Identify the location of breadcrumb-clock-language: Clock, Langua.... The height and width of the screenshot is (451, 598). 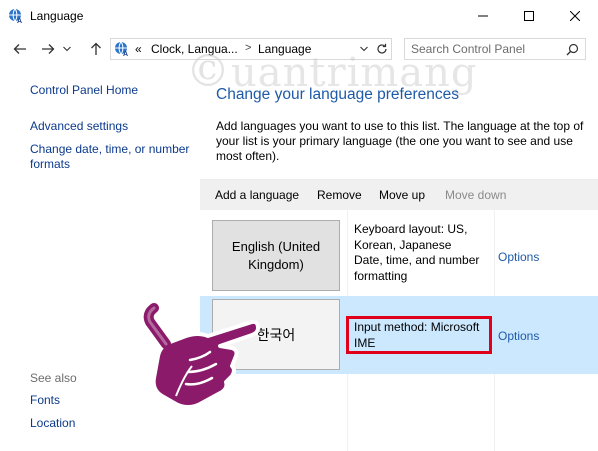
(194, 49).